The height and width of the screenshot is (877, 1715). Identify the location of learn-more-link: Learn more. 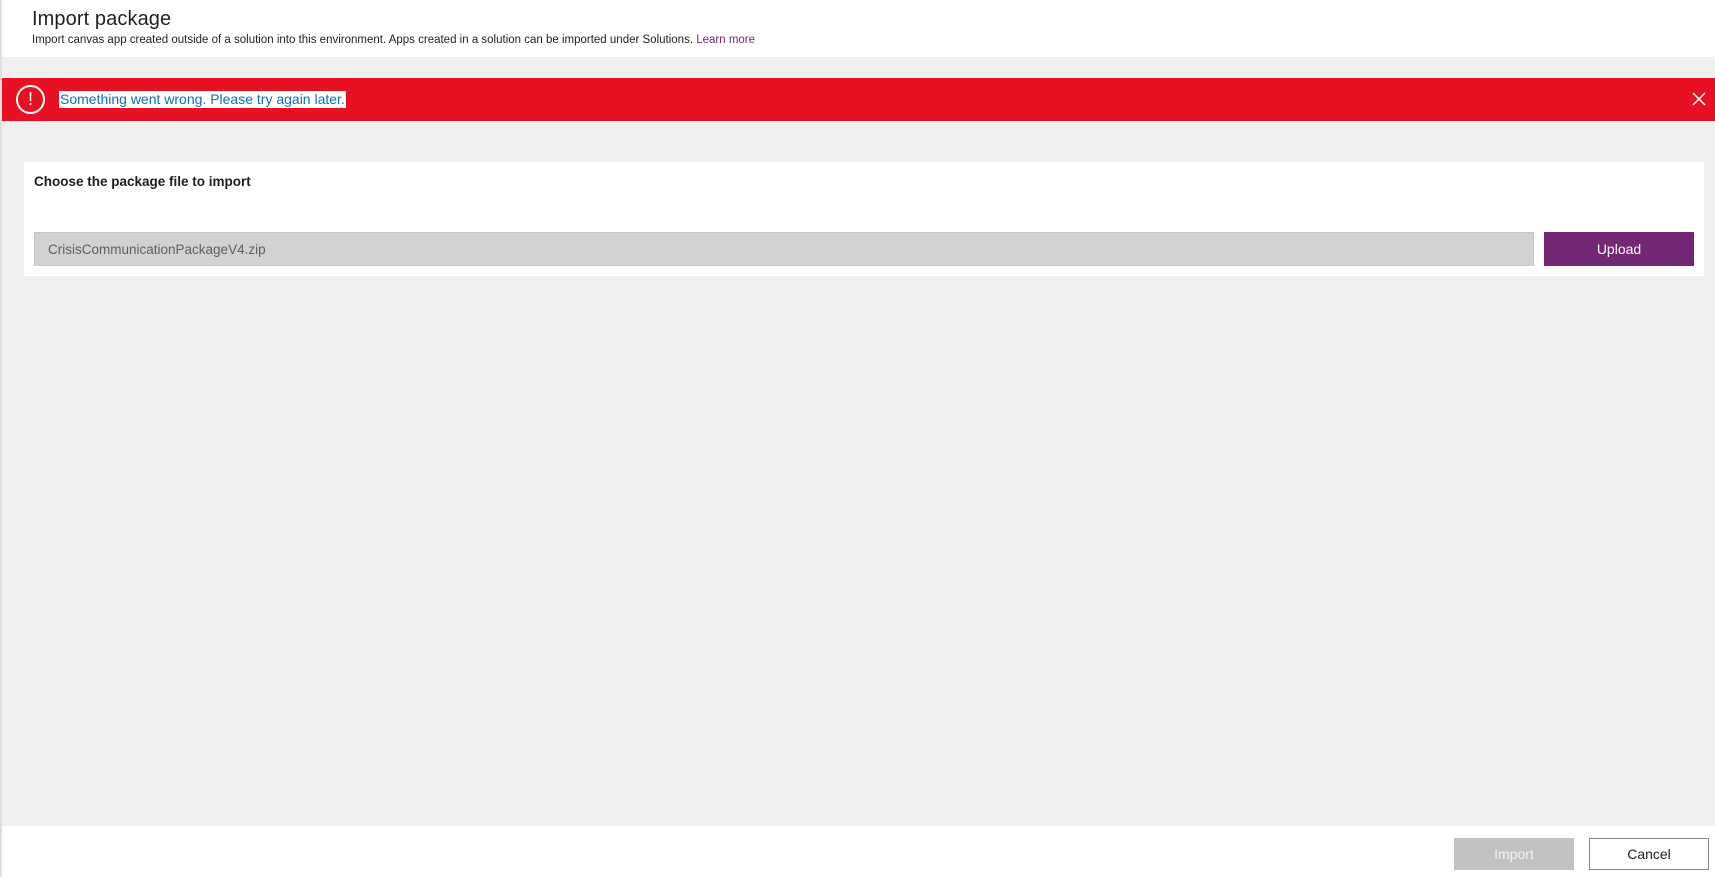
(725, 40).